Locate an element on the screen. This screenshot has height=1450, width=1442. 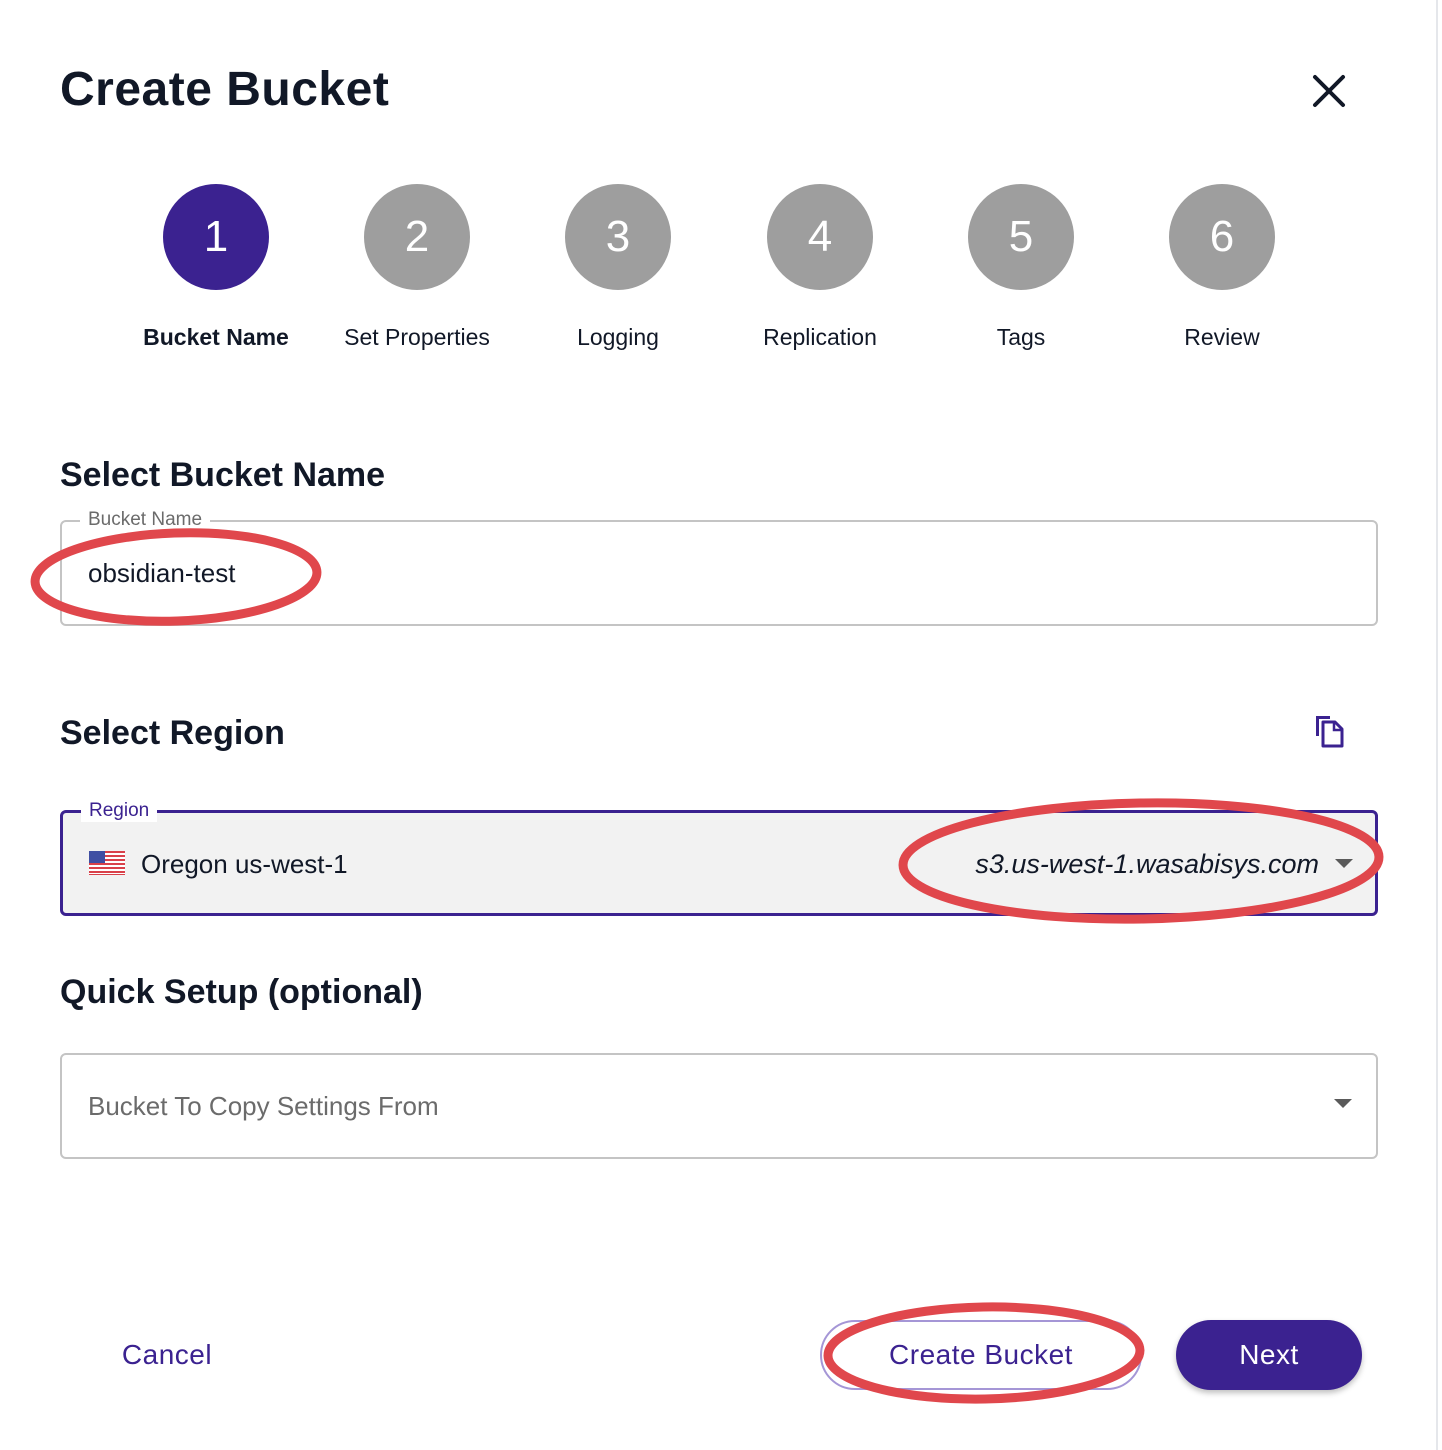
step-tags: 5 Tags is located at coordinates (1021, 267).